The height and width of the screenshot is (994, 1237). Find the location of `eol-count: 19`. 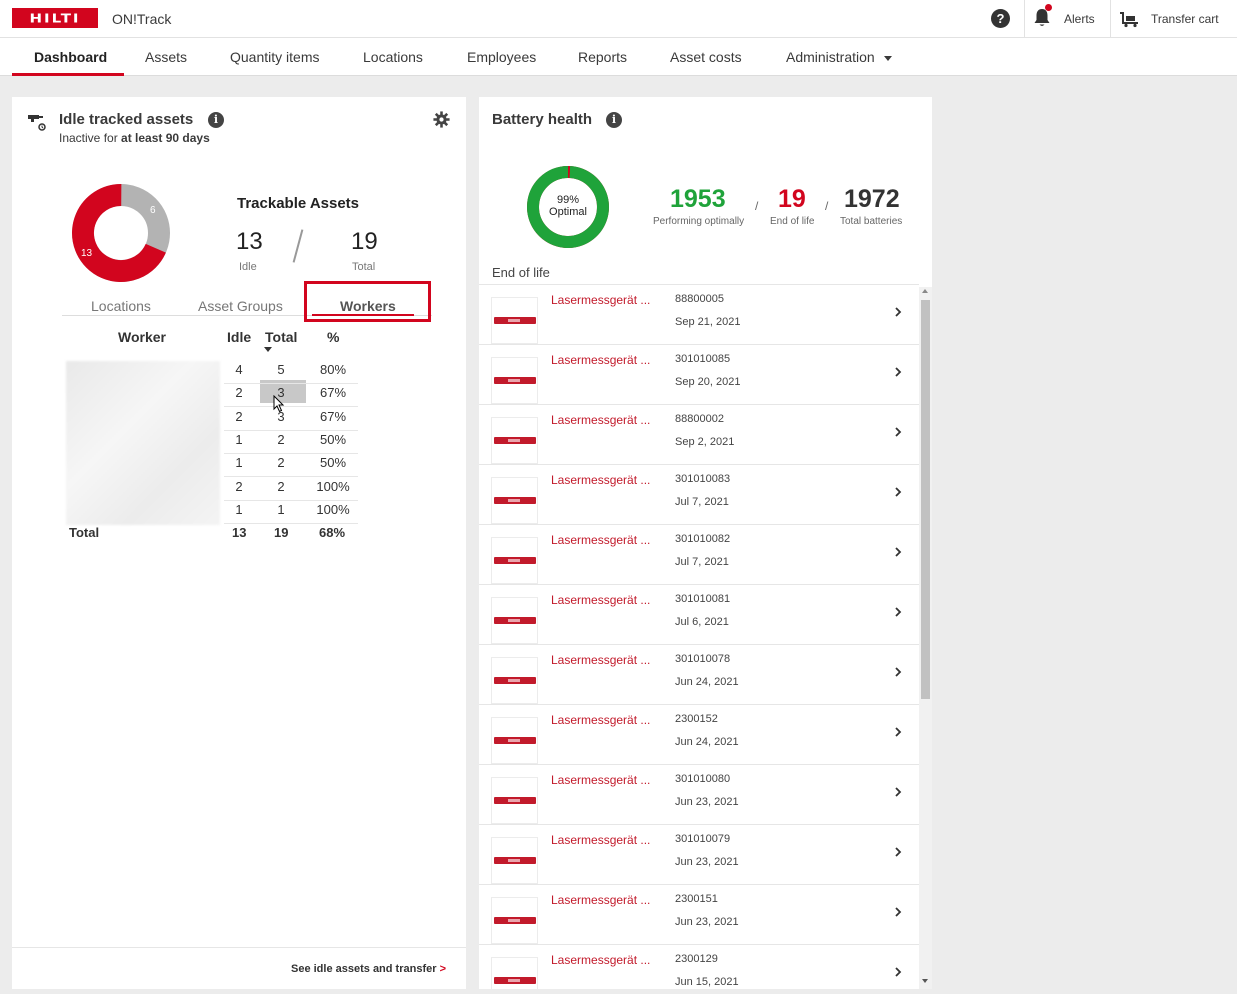

eol-count: 19 is located at coordinates (792, 199).